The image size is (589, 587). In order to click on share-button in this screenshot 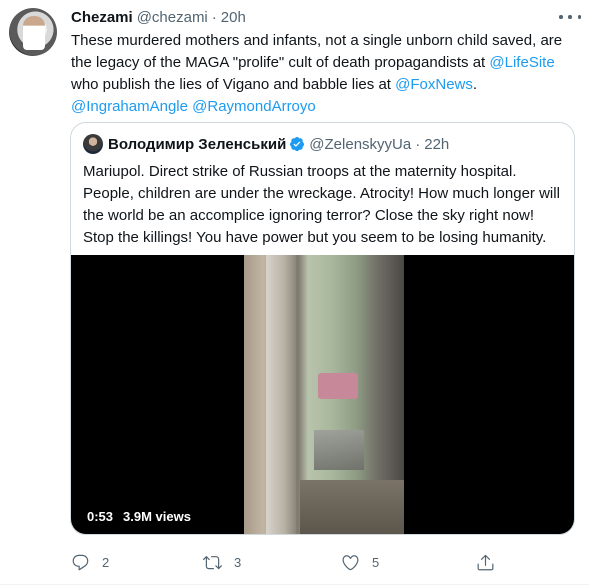, I will do `click(485, 562)`.